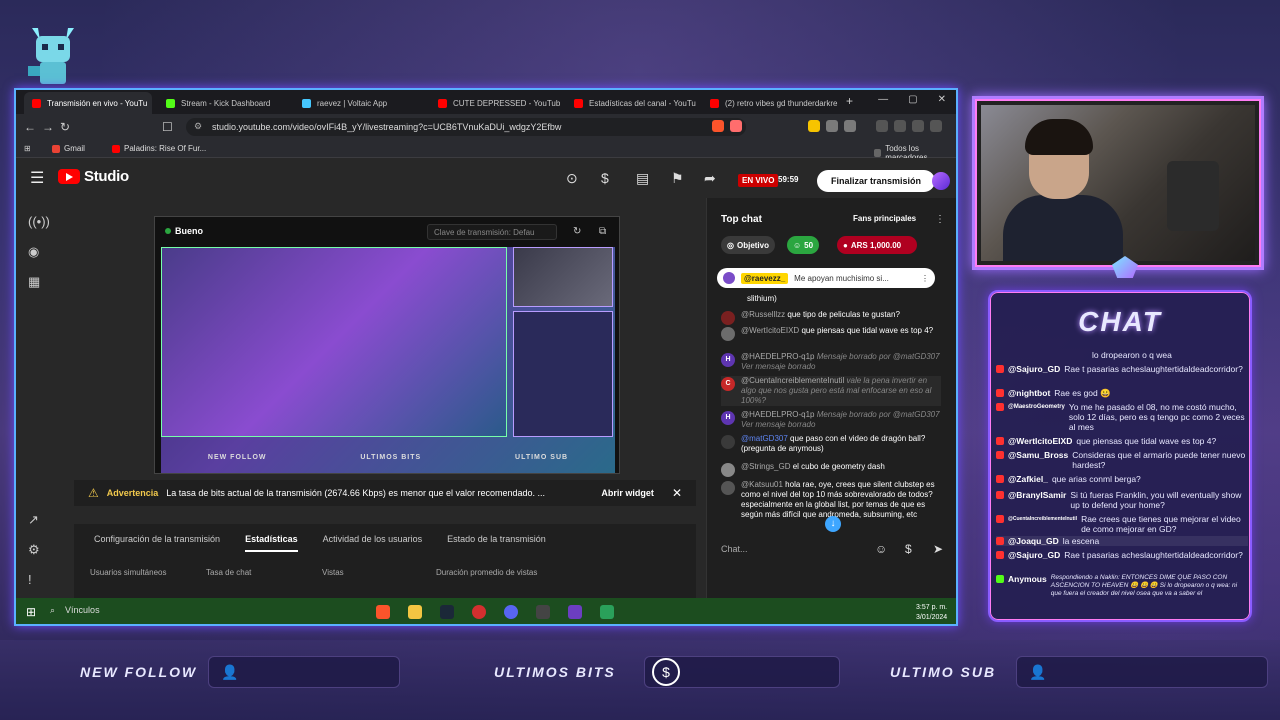 This screenshot has height=720, width=1280. Describe the element at coordinates (772, 103) in the screenshot. I see `tab-retro-vibes: (2) retro vibes gd thunderdarkre` at that location.